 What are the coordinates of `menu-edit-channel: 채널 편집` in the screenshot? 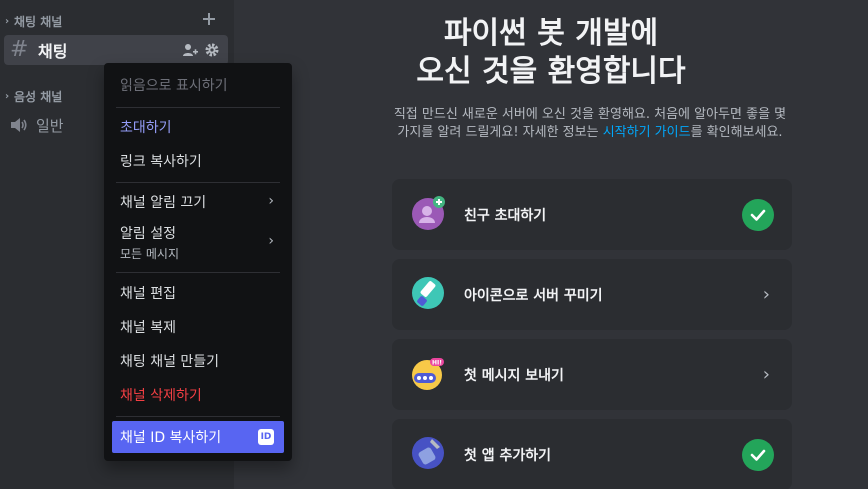 It's located at (198, 293).